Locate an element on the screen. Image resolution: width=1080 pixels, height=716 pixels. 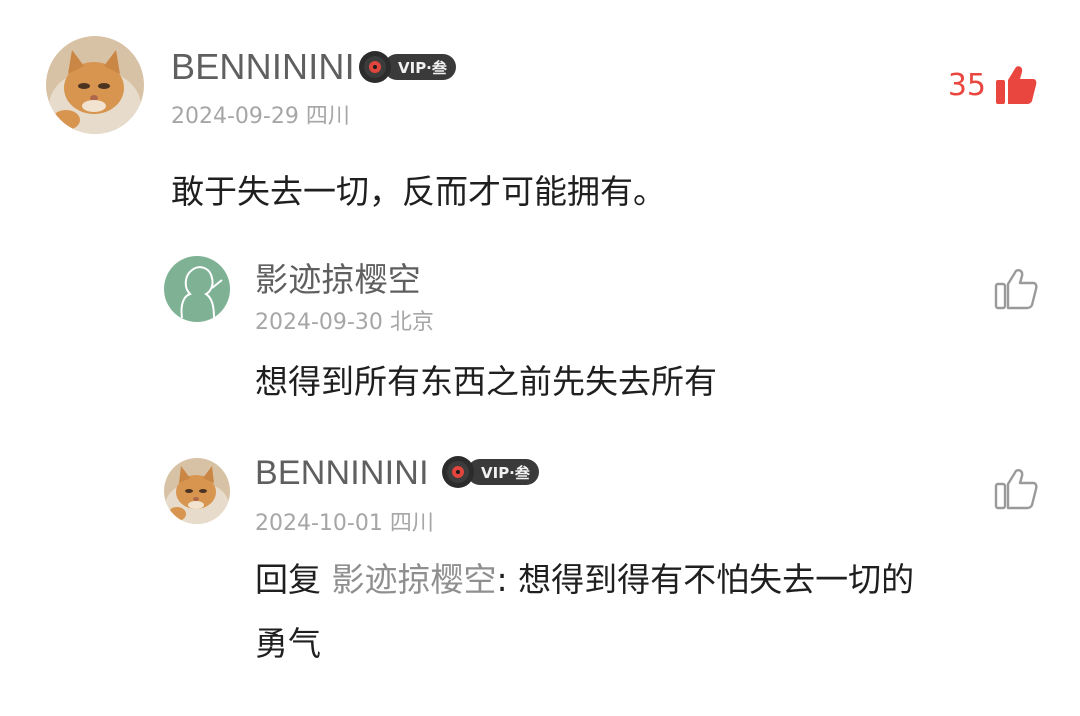
silhouette-avatar-image is located at coordinates (197, 289).